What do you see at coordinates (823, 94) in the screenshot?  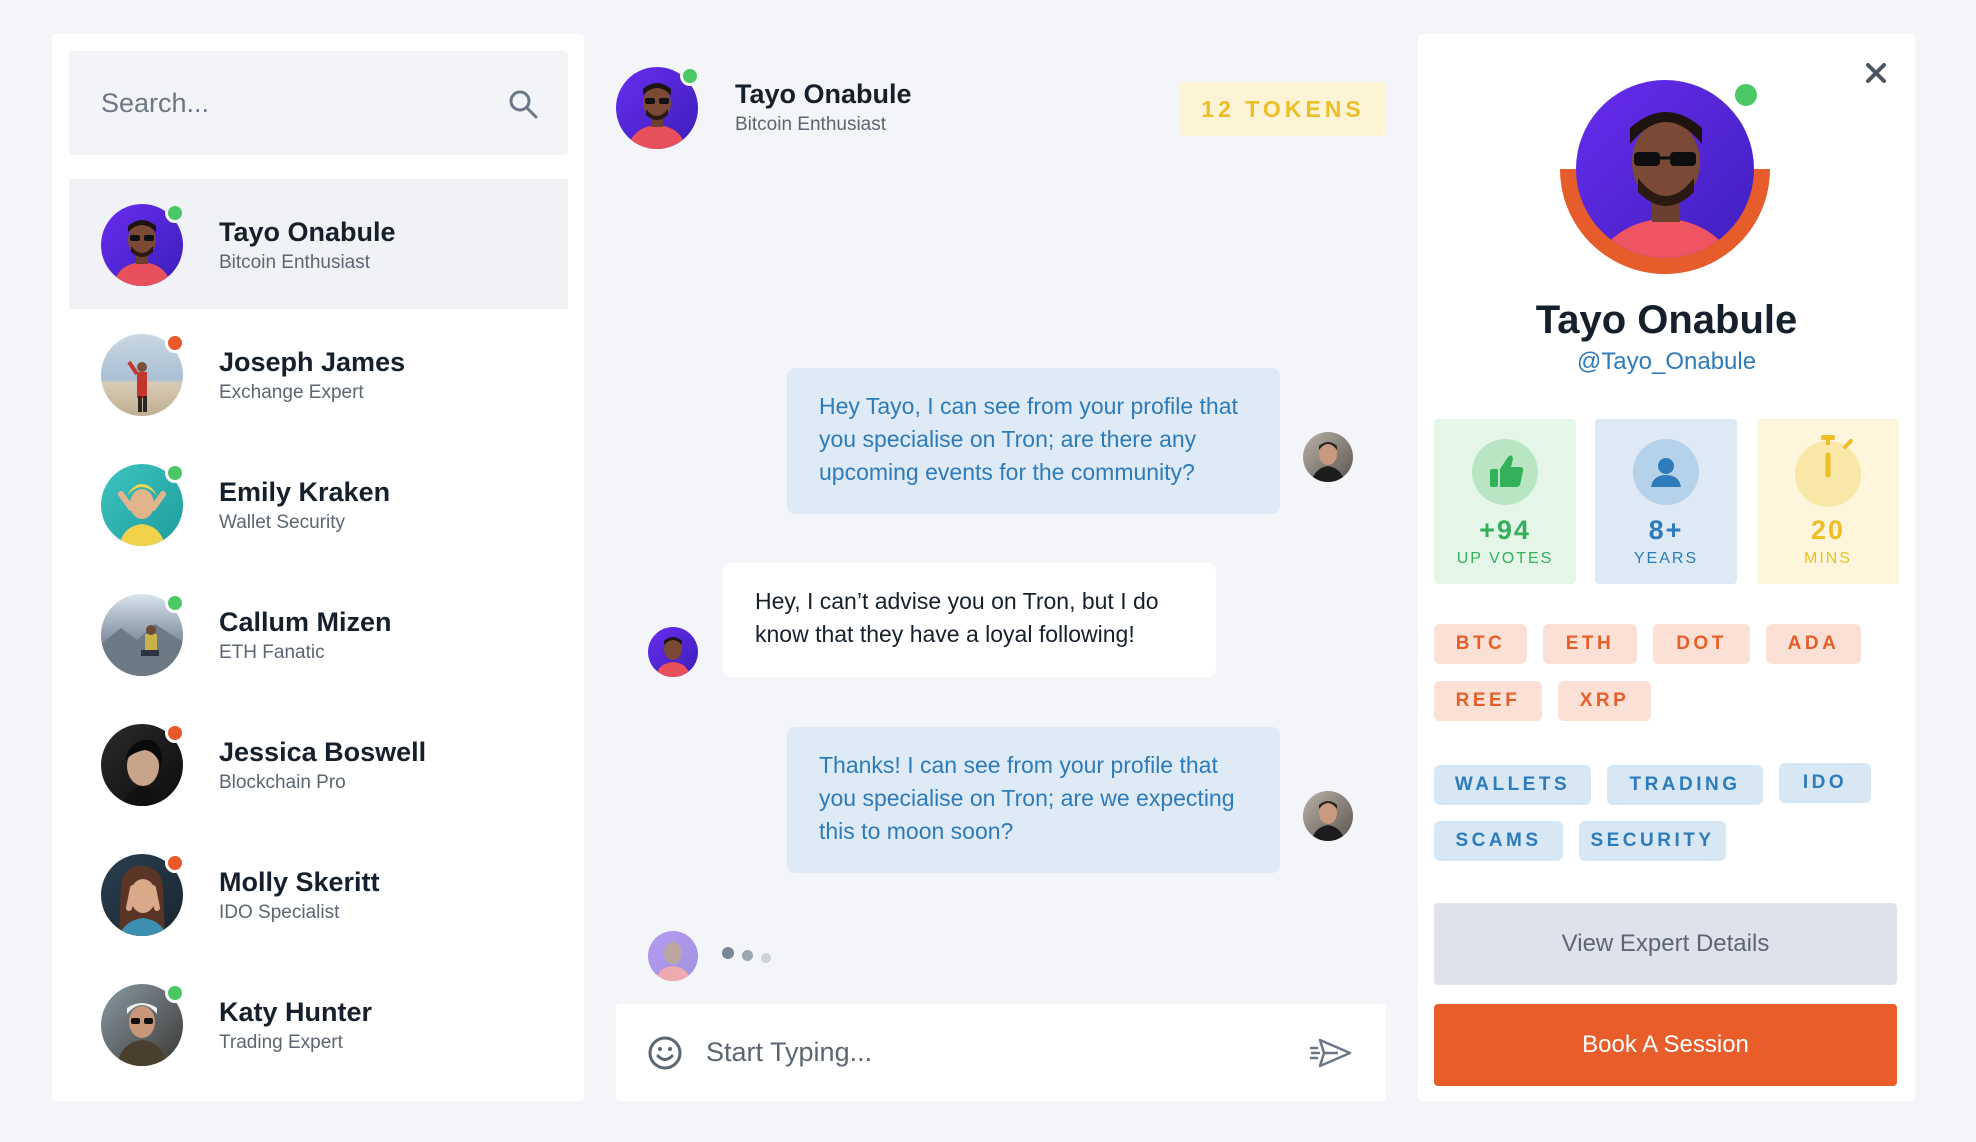 I see `chat-header-name: Tayo Onabule` at bounding box center [823, 94].